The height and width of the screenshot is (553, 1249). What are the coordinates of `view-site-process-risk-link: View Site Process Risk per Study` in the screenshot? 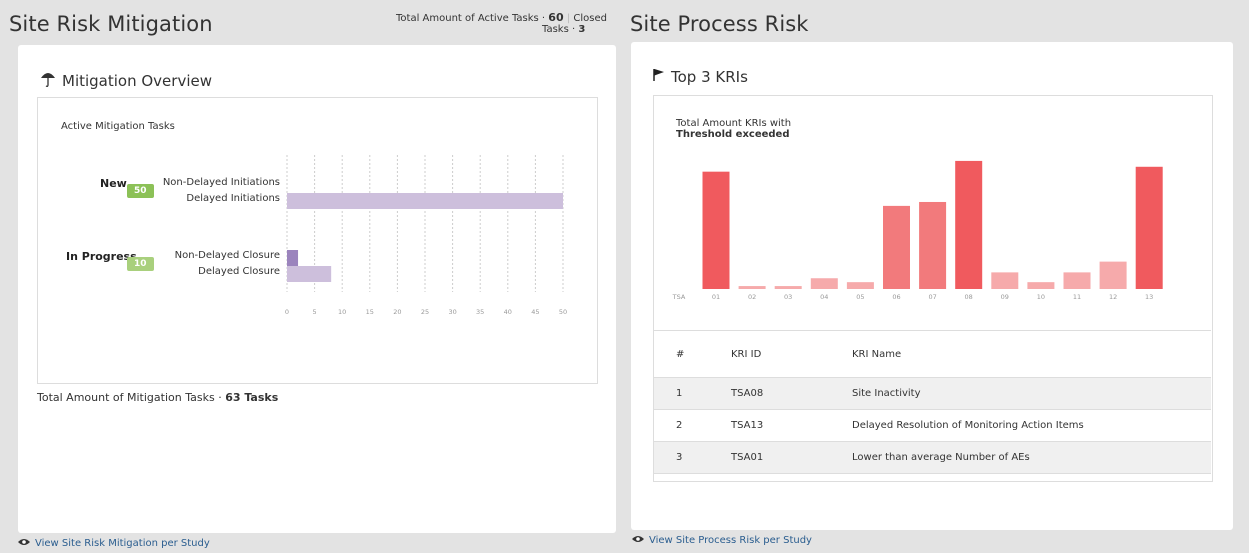 It's located at (722, 540).